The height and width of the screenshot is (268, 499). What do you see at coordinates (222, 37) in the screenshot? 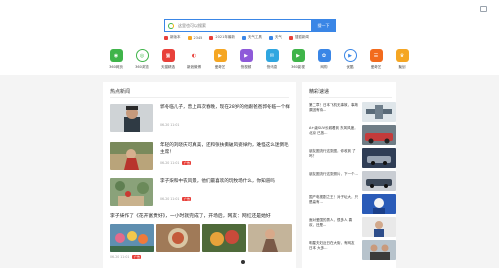
I see `hotword-link: 2021年最新` at bounding box center [222, 37].